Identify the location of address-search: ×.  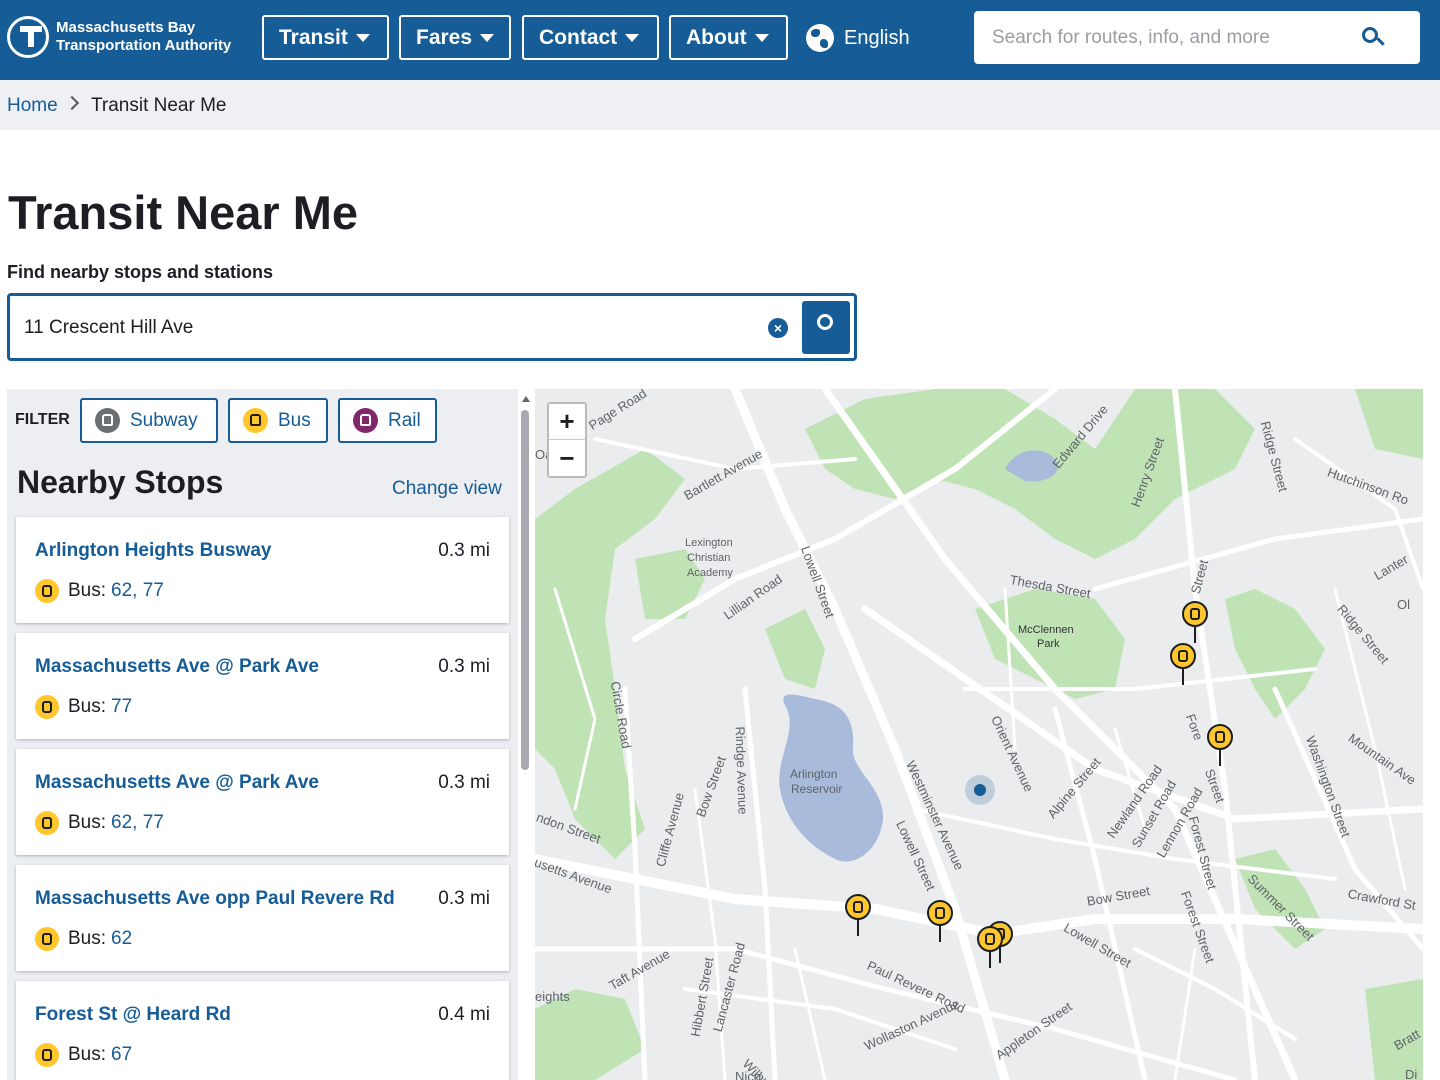
(432, 327).